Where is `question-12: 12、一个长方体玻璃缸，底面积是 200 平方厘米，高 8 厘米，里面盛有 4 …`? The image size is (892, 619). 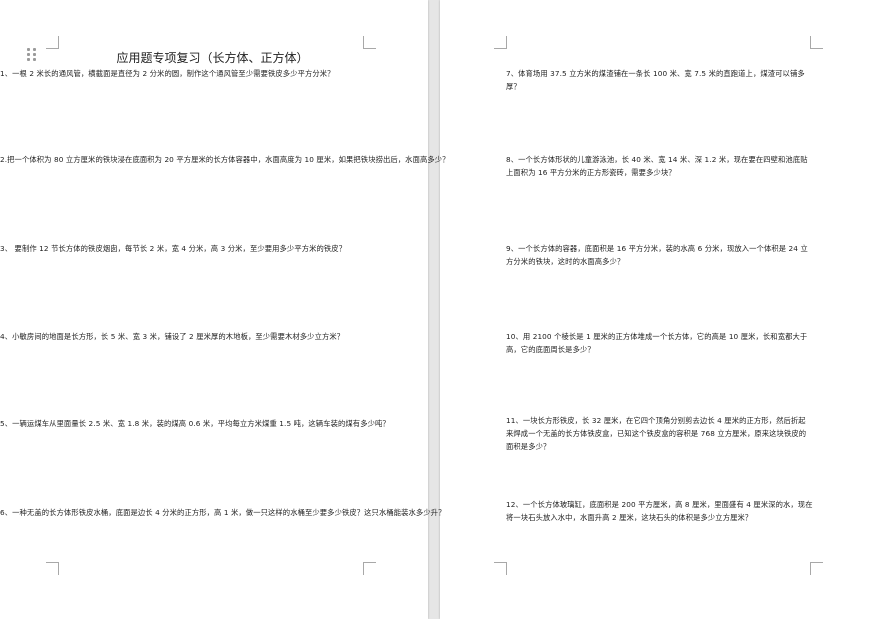
question-12: 12、一个长方体玻璃缸，底面积是 200 平方厘米，高 8 厘米，里面盛有 4 … is located at coordinates (659, 511).